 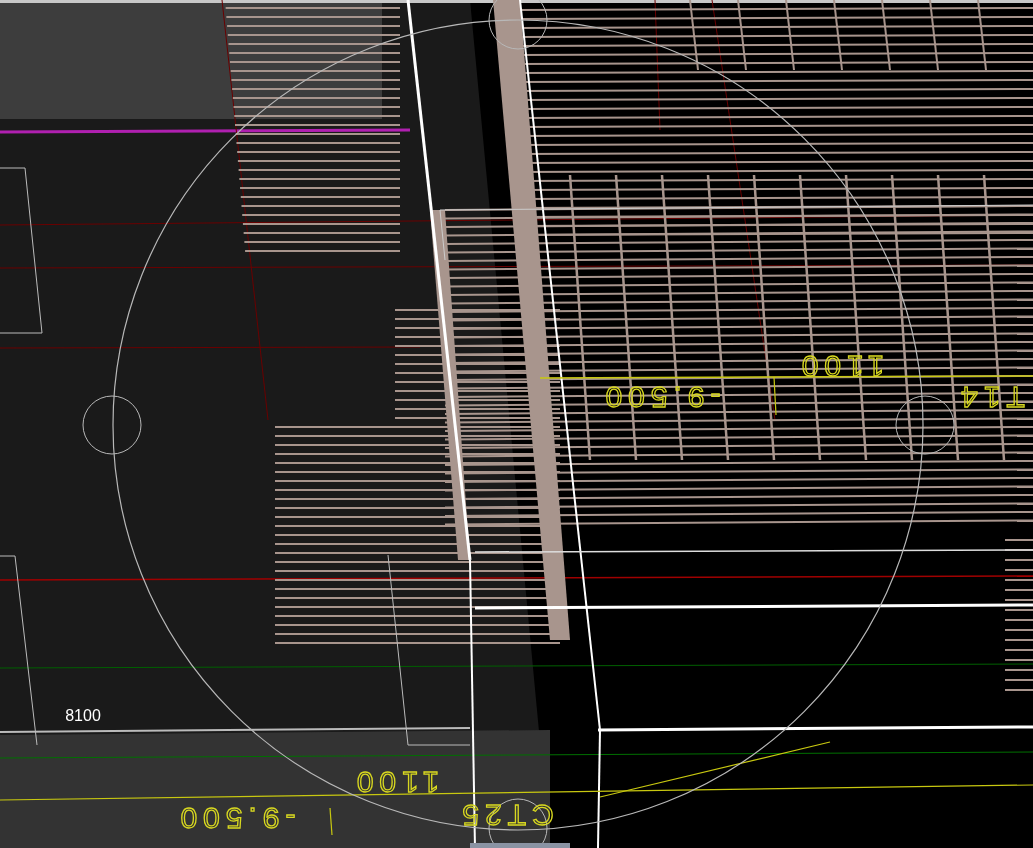 What do you see at coordinates (83, 715) in the screenshot?
I see `dimension-label: 8100` at bounding box center [83, 715].